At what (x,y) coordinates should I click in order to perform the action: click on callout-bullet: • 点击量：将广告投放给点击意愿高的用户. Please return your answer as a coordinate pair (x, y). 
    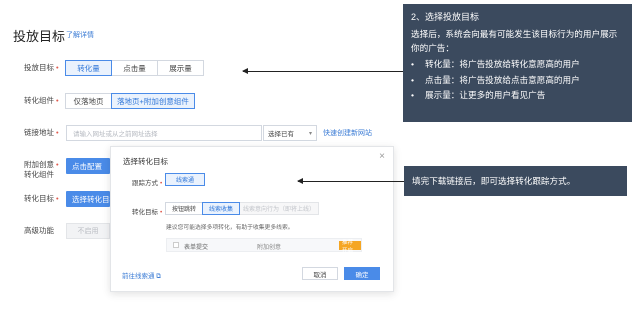
    Looking at the image, I should click on (495, 79).